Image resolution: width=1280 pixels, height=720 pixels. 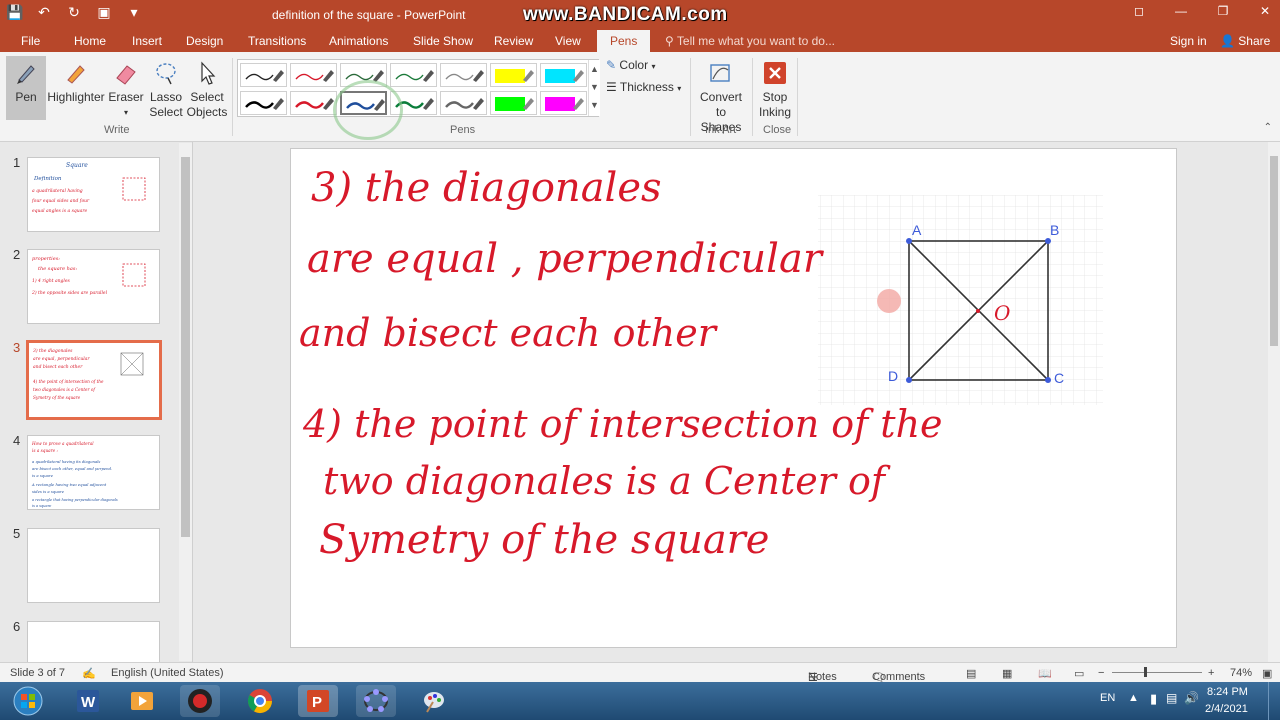 I want to click on slide-number: 2, so click(x=17, y=254).